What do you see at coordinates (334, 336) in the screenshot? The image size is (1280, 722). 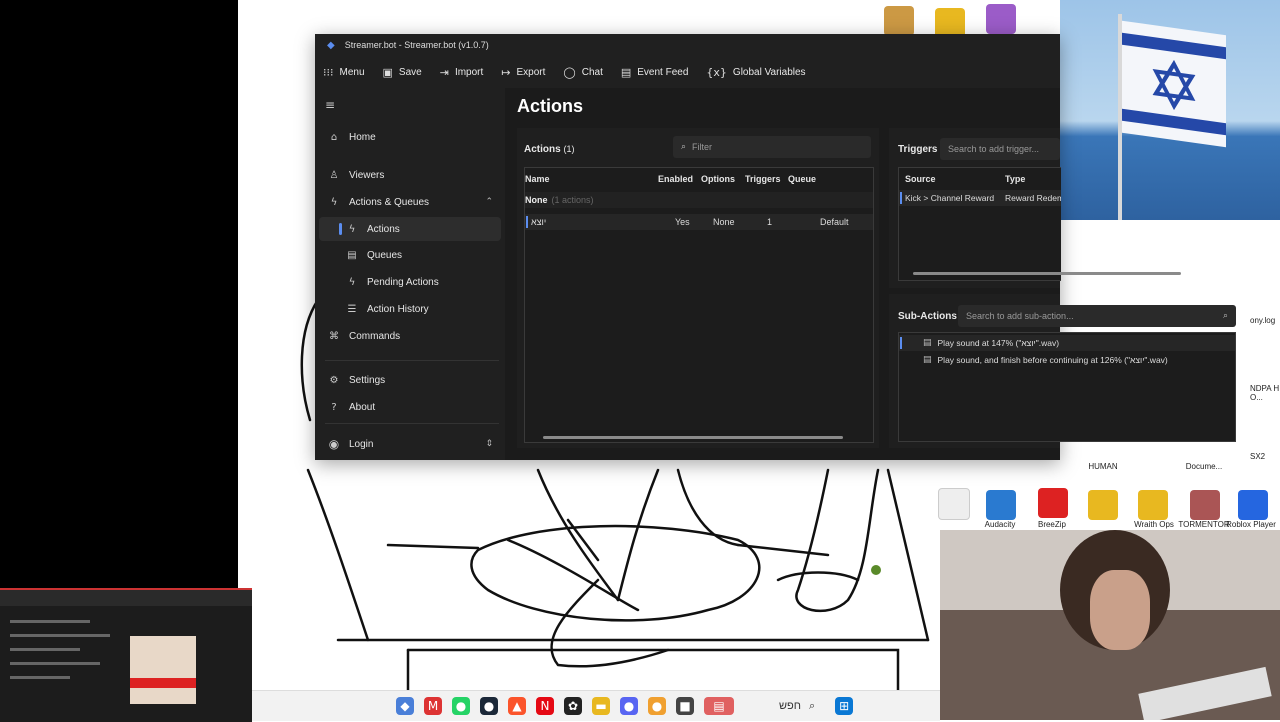 I see `command-icon: ⌘` at bounding box center [334, 336].